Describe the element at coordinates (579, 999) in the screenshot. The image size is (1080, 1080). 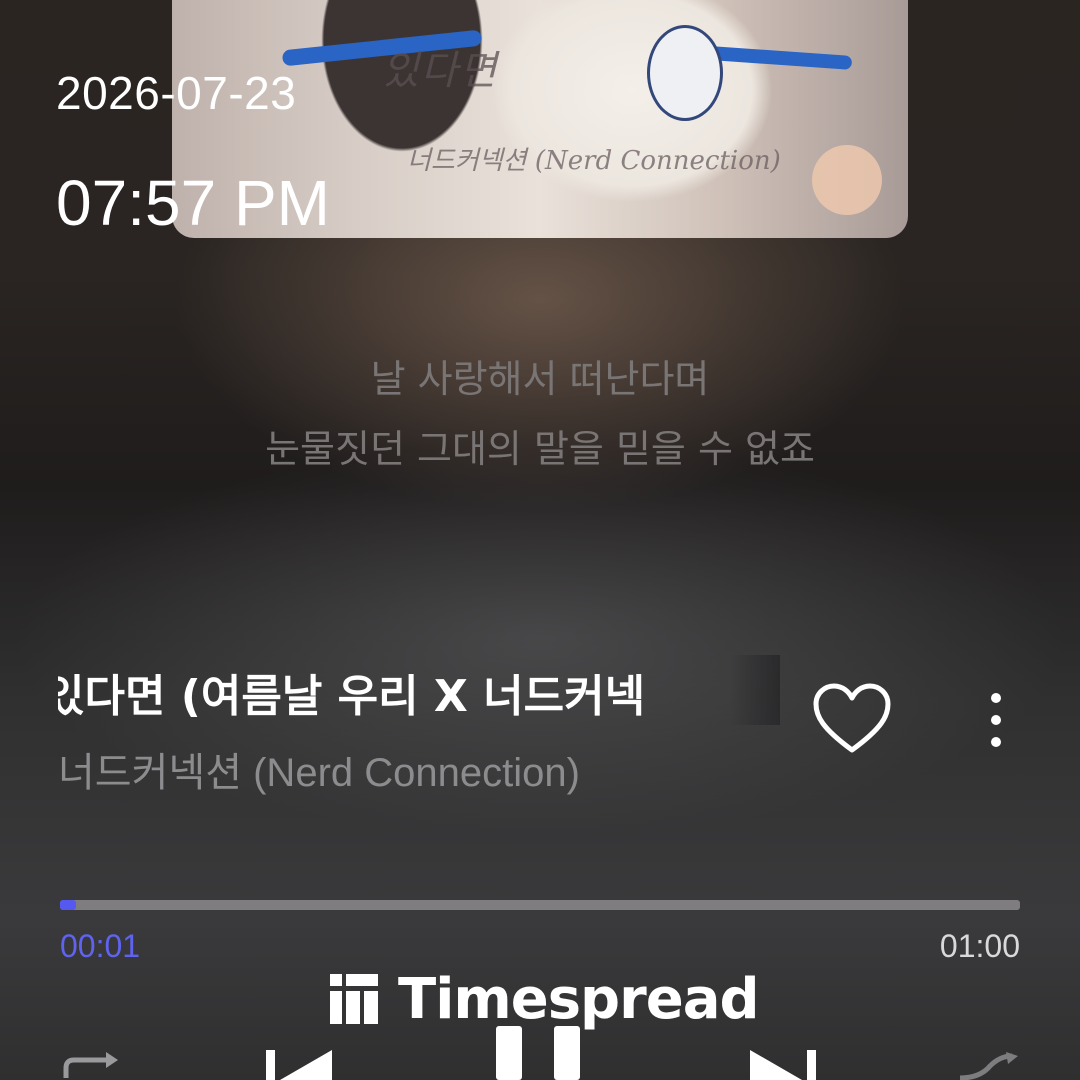
I see `watermark-text: Timespread` at that location.